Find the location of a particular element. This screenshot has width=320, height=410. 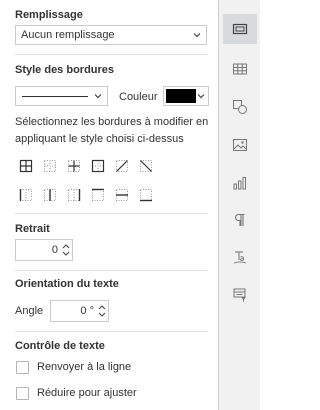

rail-chart-button is located at coordinates (240, 183).